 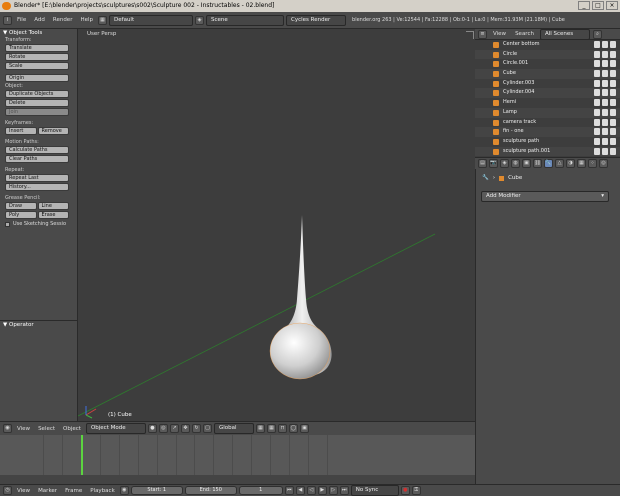 What do you see at coordinates (405, 490) in the screenshot?
I see `record-icon: ●` at bounding box center [405, 490].